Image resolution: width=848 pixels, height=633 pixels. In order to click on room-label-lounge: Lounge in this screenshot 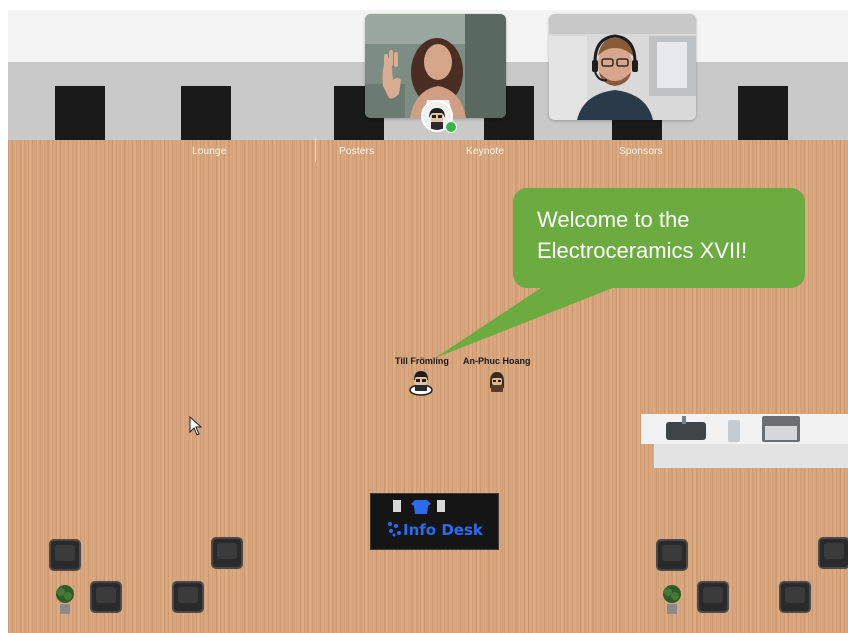, I will do `click(209, 151)`.